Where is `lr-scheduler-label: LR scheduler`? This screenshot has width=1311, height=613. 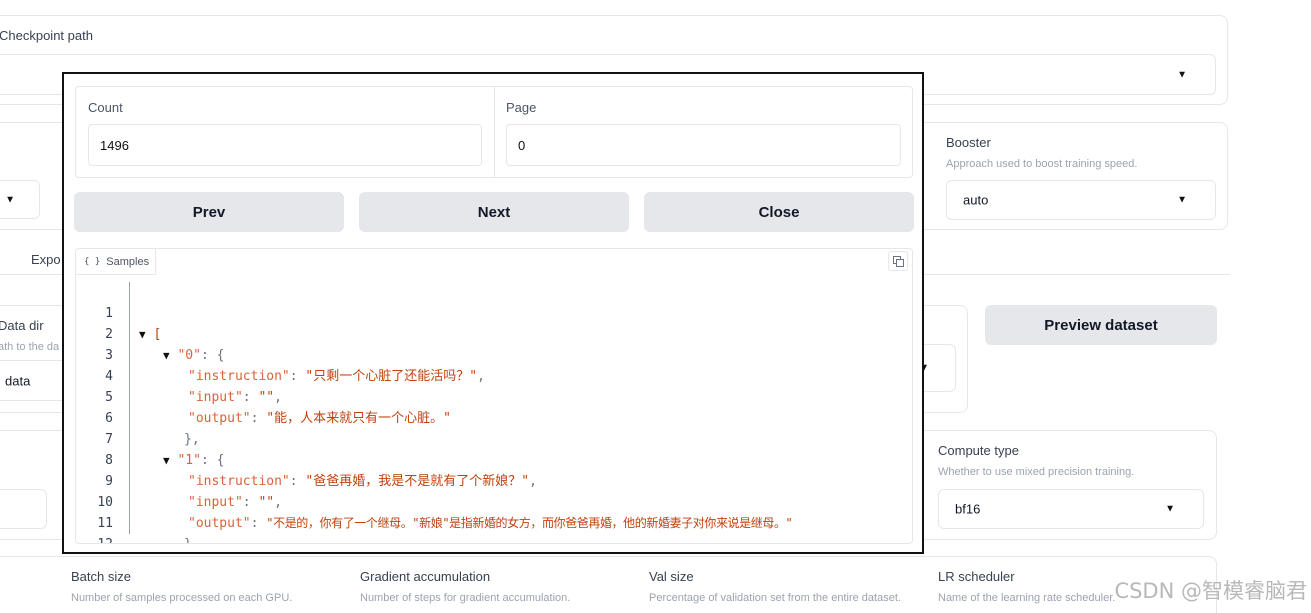
lr-scheduler-label: LR scheduler is located at coordinates (976, 576).